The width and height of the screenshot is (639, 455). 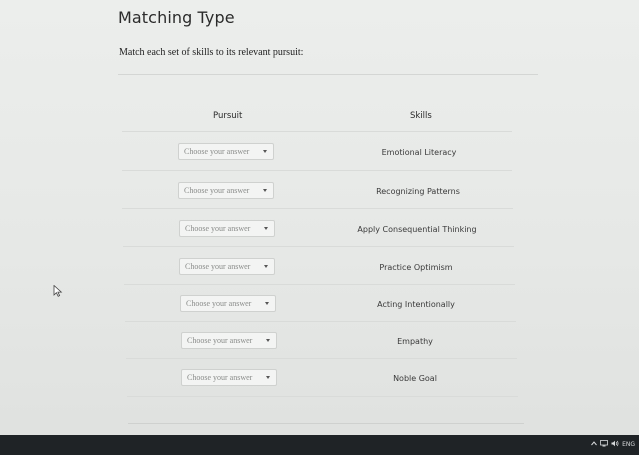 I want to click on pursuit-dropdown-1: Choose your answer, so click(x=226, y=151).